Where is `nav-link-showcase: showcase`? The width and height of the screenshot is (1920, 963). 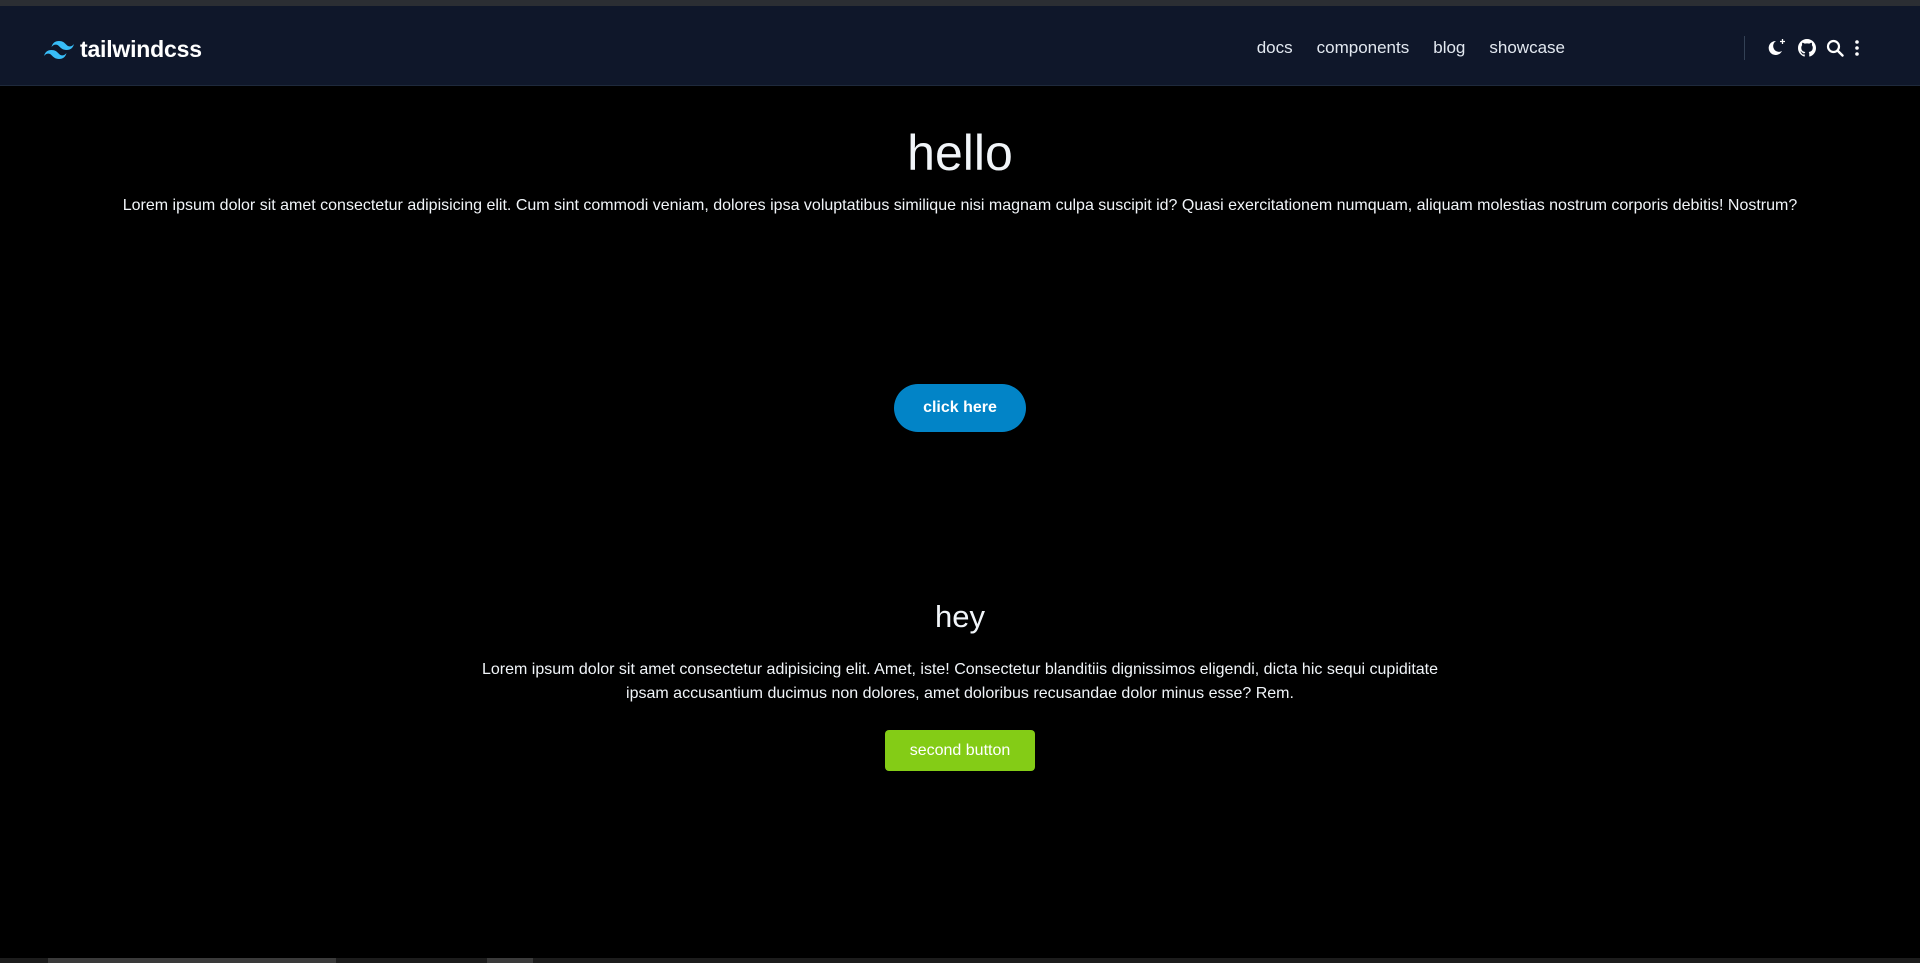 nav-link-showcase: showcase is located at coordinates (1527, 48).